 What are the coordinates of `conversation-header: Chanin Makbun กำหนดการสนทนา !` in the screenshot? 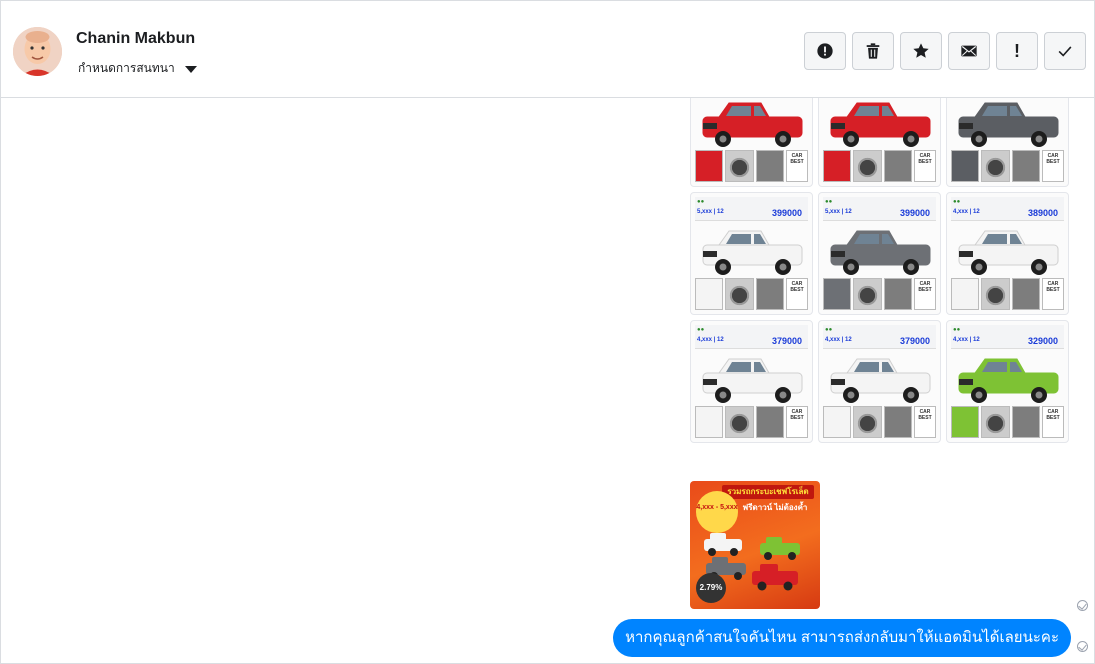 It's located at (547, 49).